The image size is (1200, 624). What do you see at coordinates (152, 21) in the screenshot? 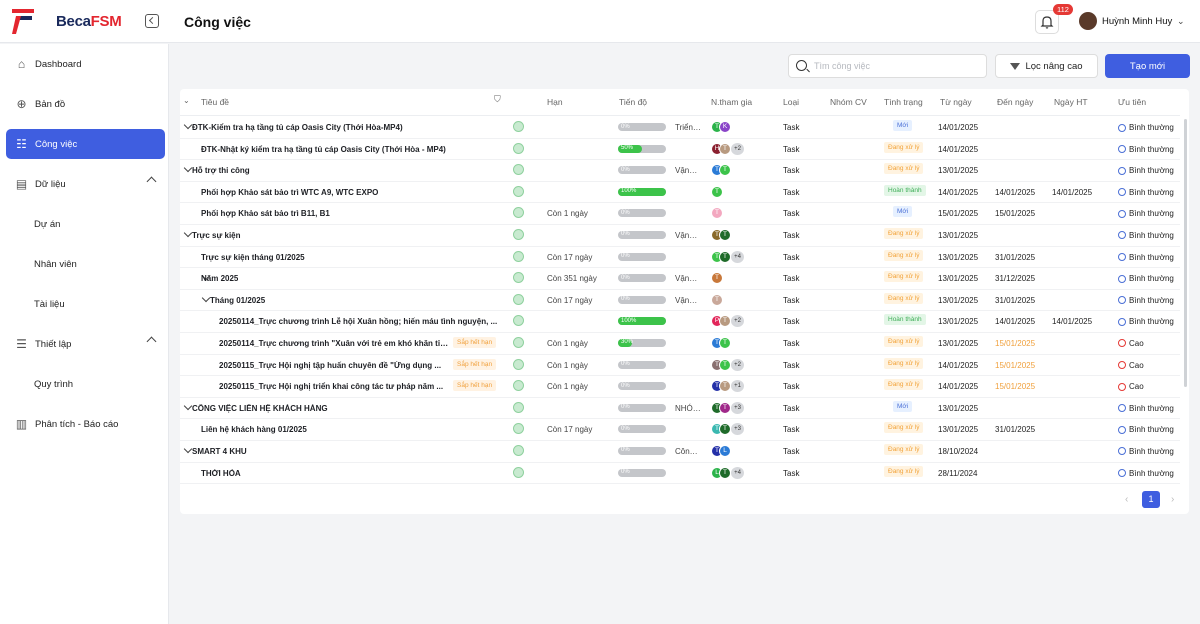
I see `sidebar-collapse-icon` at bounding box center [152, 21].